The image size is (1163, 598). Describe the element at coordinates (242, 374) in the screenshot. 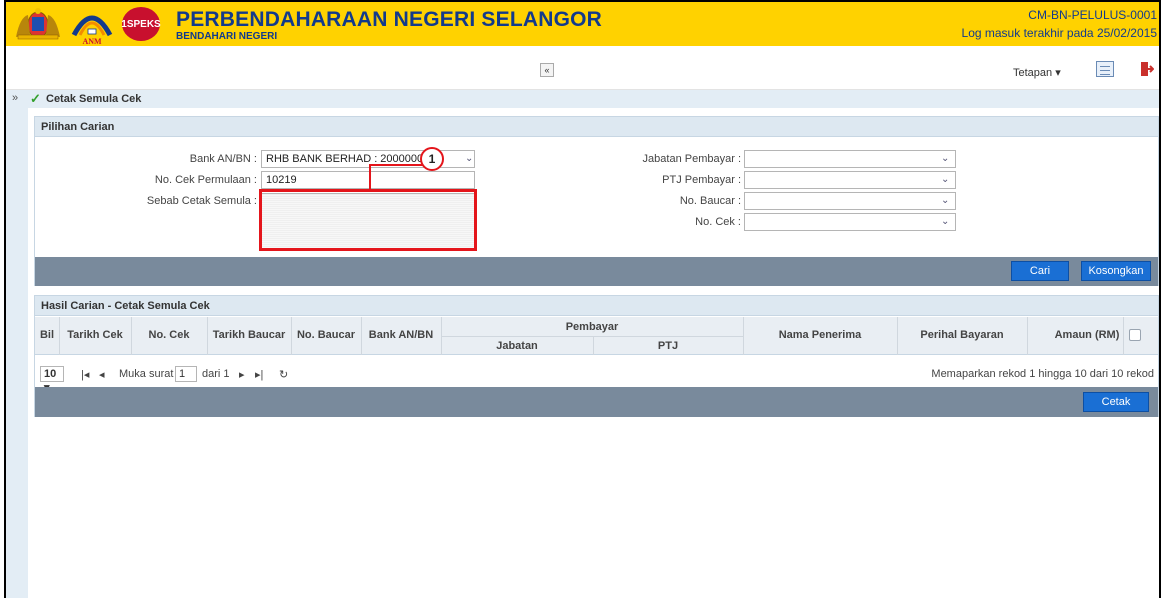

I see `next-page-button: ▸` at that location.